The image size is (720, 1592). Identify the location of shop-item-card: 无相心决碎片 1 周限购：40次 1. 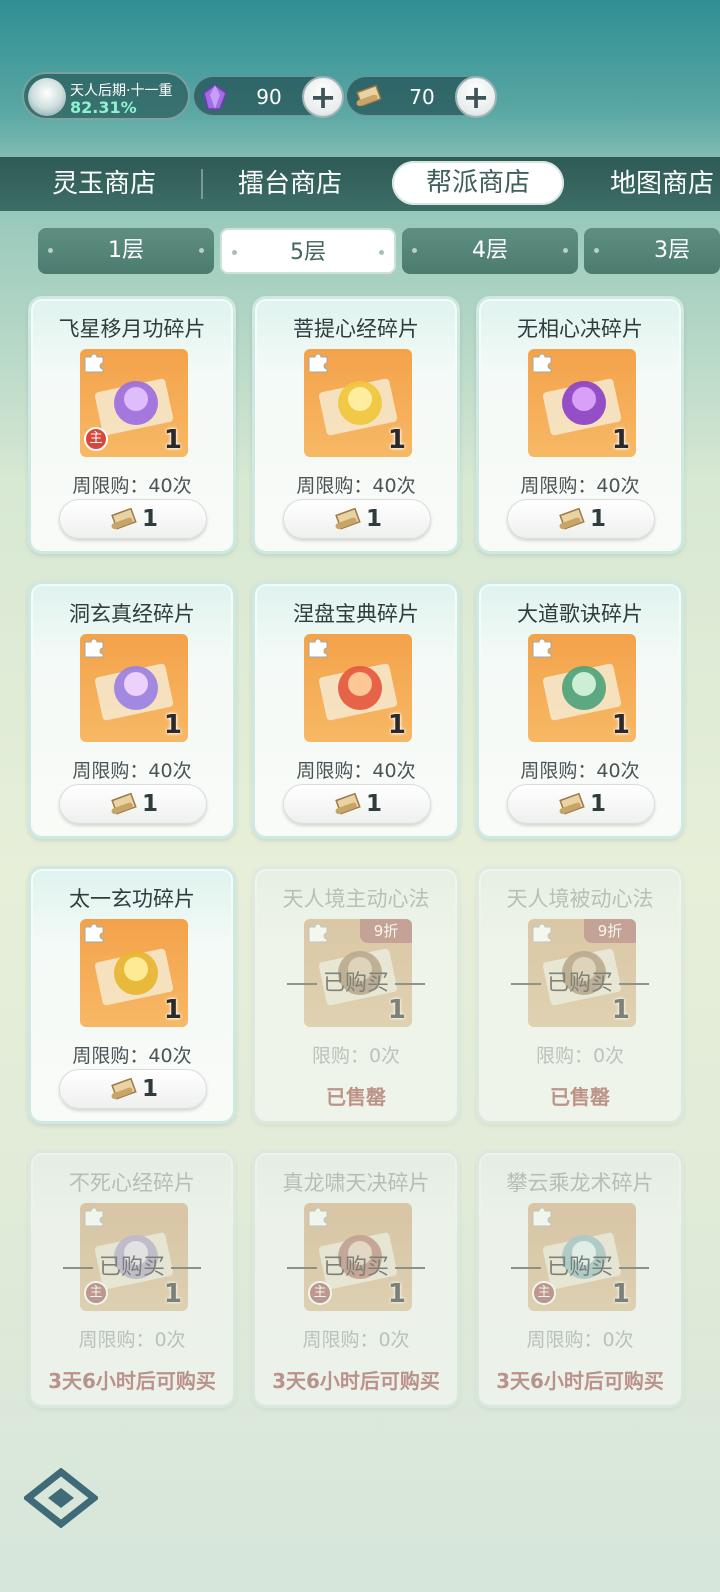
(580, 425).